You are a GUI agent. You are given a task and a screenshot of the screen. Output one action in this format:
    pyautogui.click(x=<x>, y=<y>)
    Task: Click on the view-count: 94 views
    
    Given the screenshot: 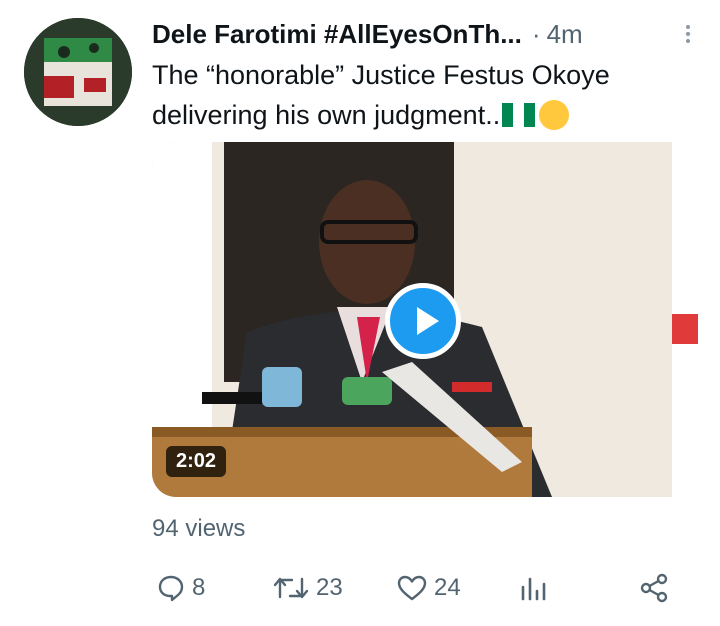 What is the action you would take?
    pyautogui.click(x=199, y=528)
    